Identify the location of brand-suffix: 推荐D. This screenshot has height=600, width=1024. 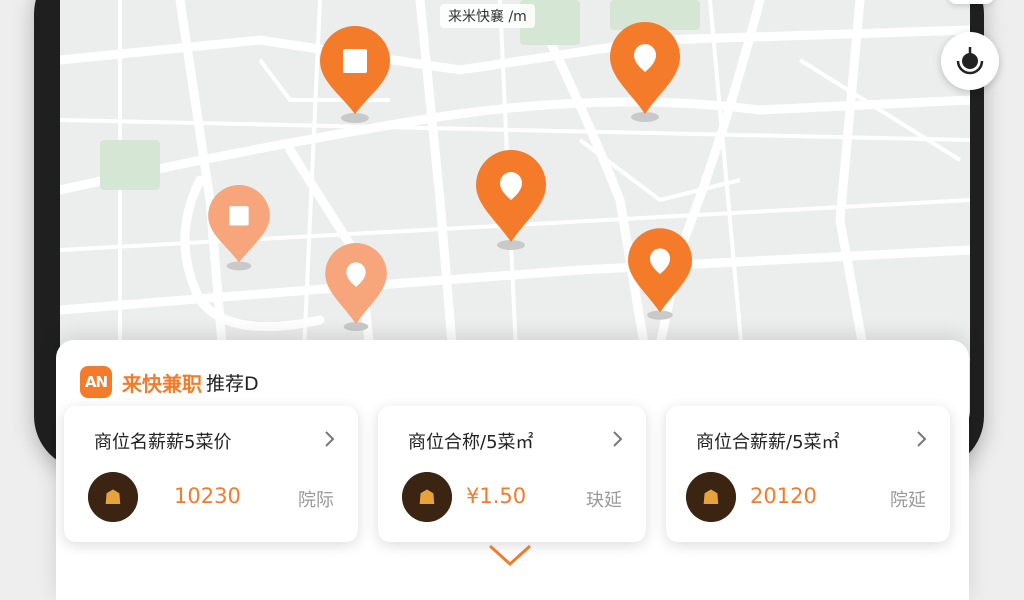
(232, 383).